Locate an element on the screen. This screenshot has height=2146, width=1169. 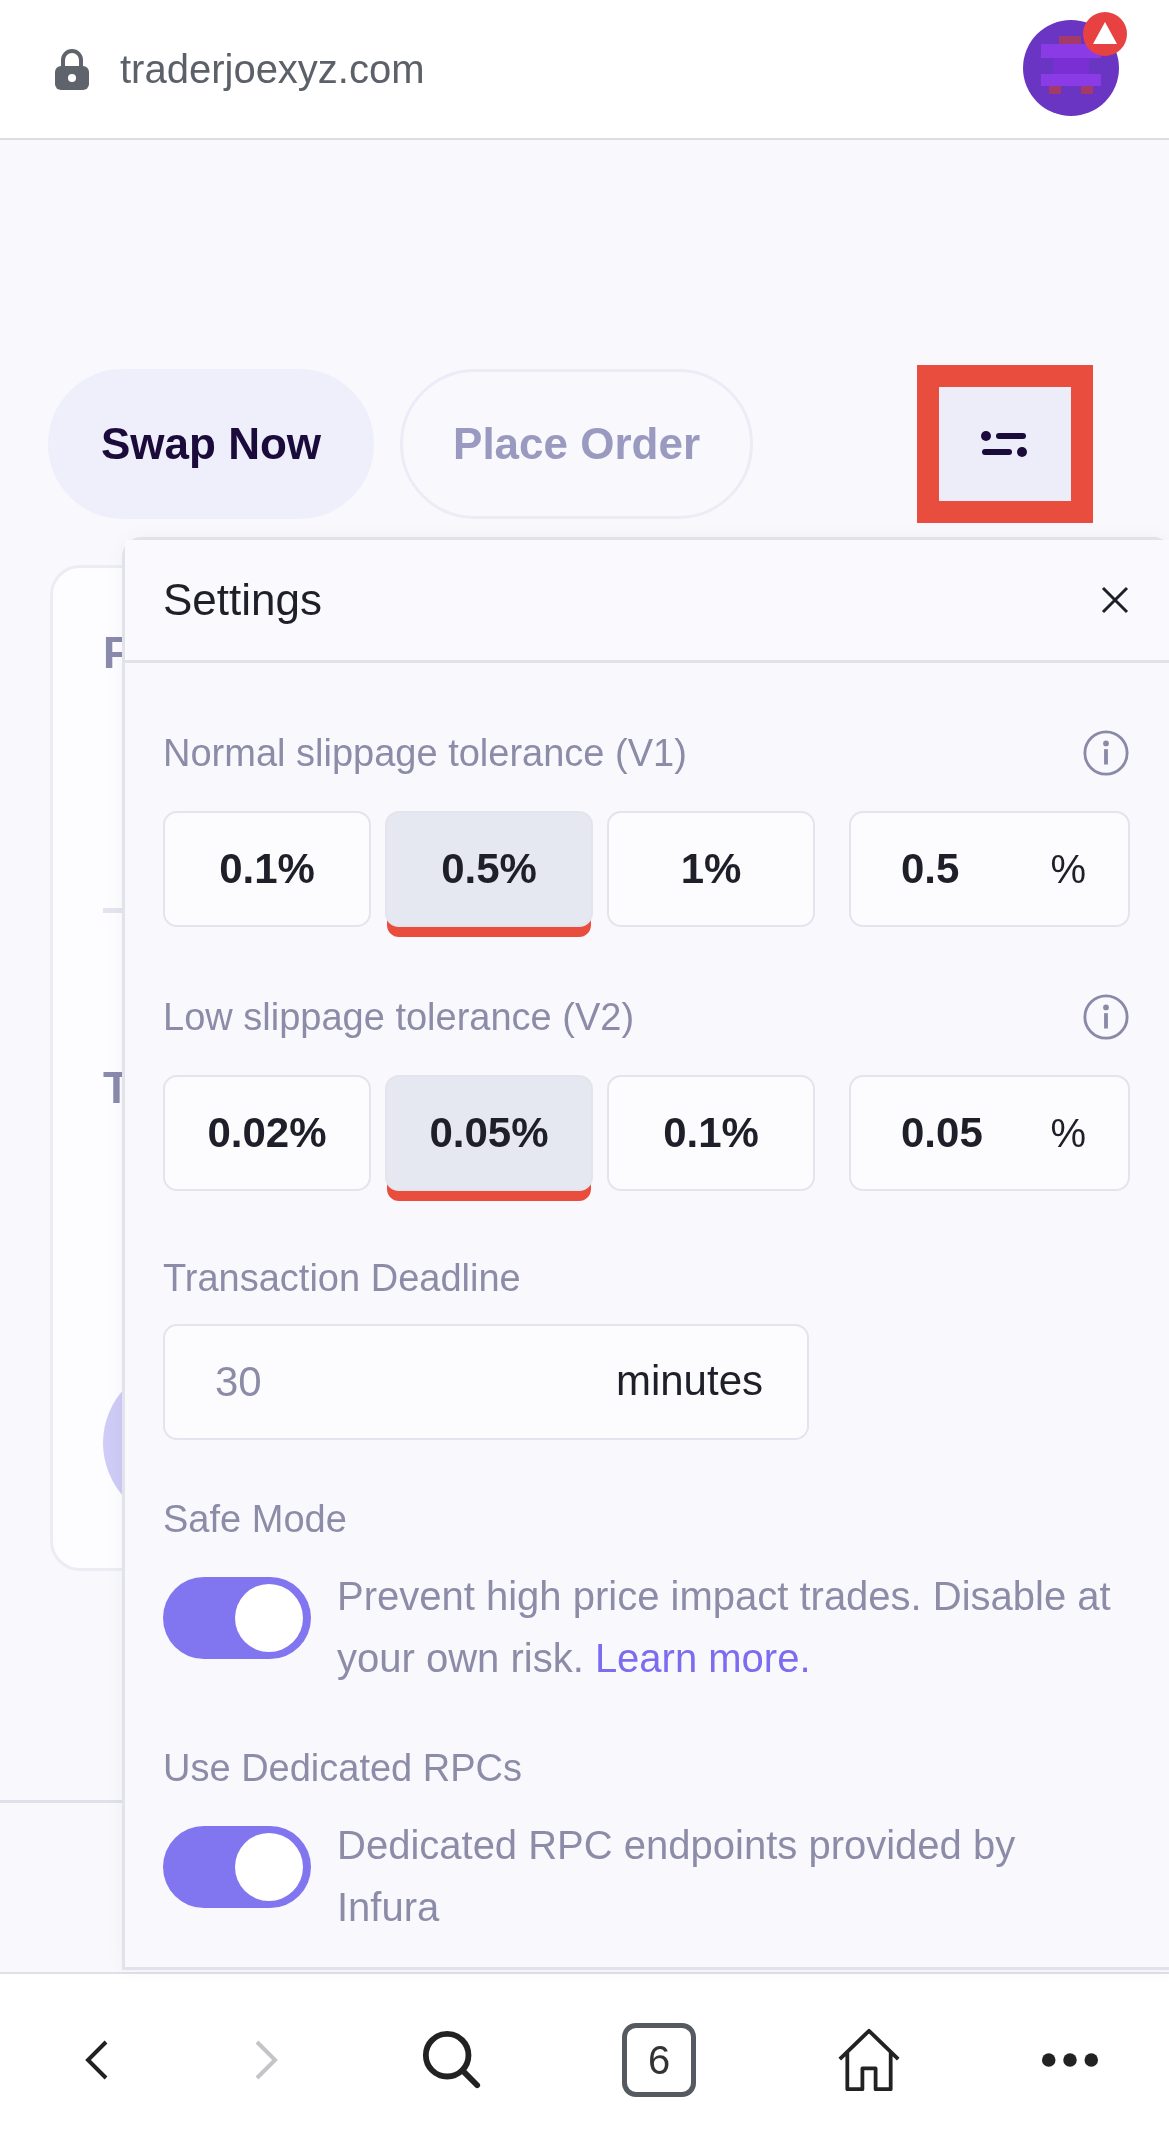
section-label: Use Dedicated RPCs is located at coordinates (343, 1768).